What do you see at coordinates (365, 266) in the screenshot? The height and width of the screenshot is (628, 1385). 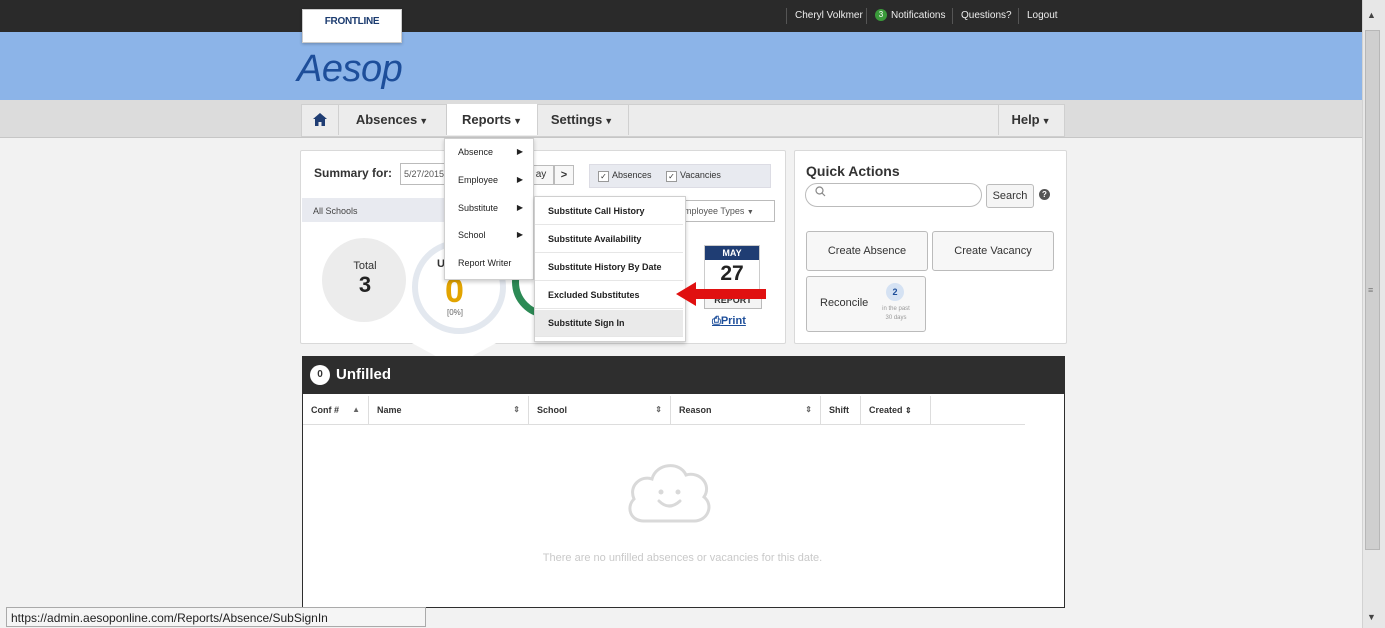 I see `total-label: Total` at bounding box center [365, 266].